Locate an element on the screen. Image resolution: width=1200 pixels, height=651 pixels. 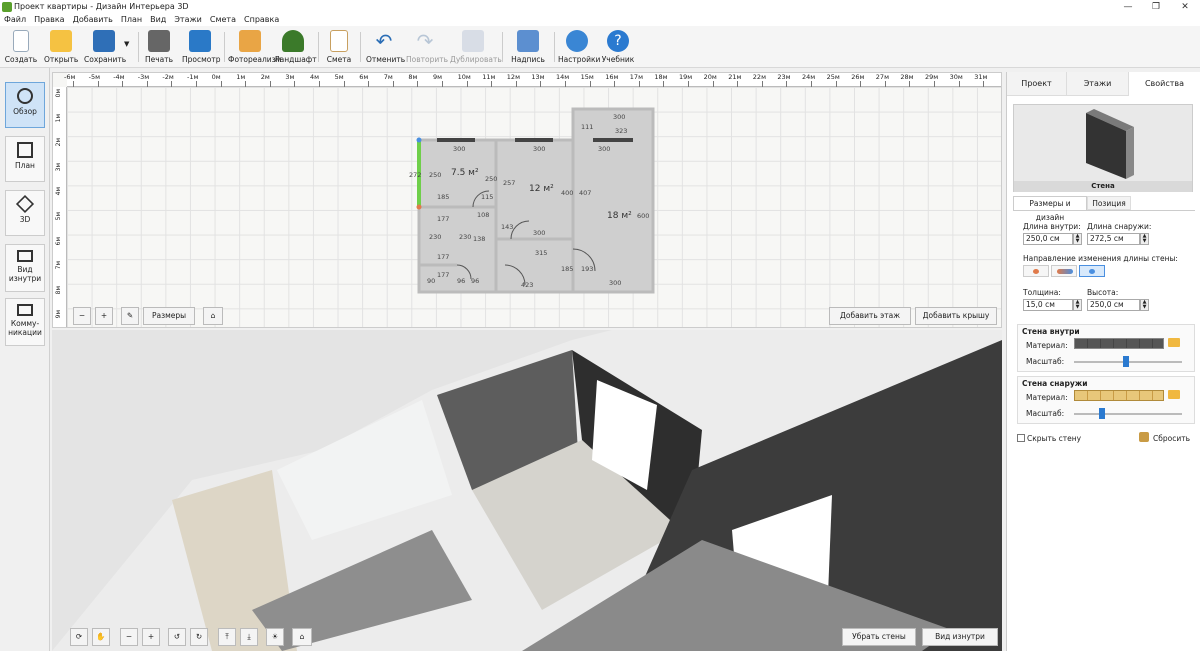
menu-plan: План is located at coordinates (131, 19).